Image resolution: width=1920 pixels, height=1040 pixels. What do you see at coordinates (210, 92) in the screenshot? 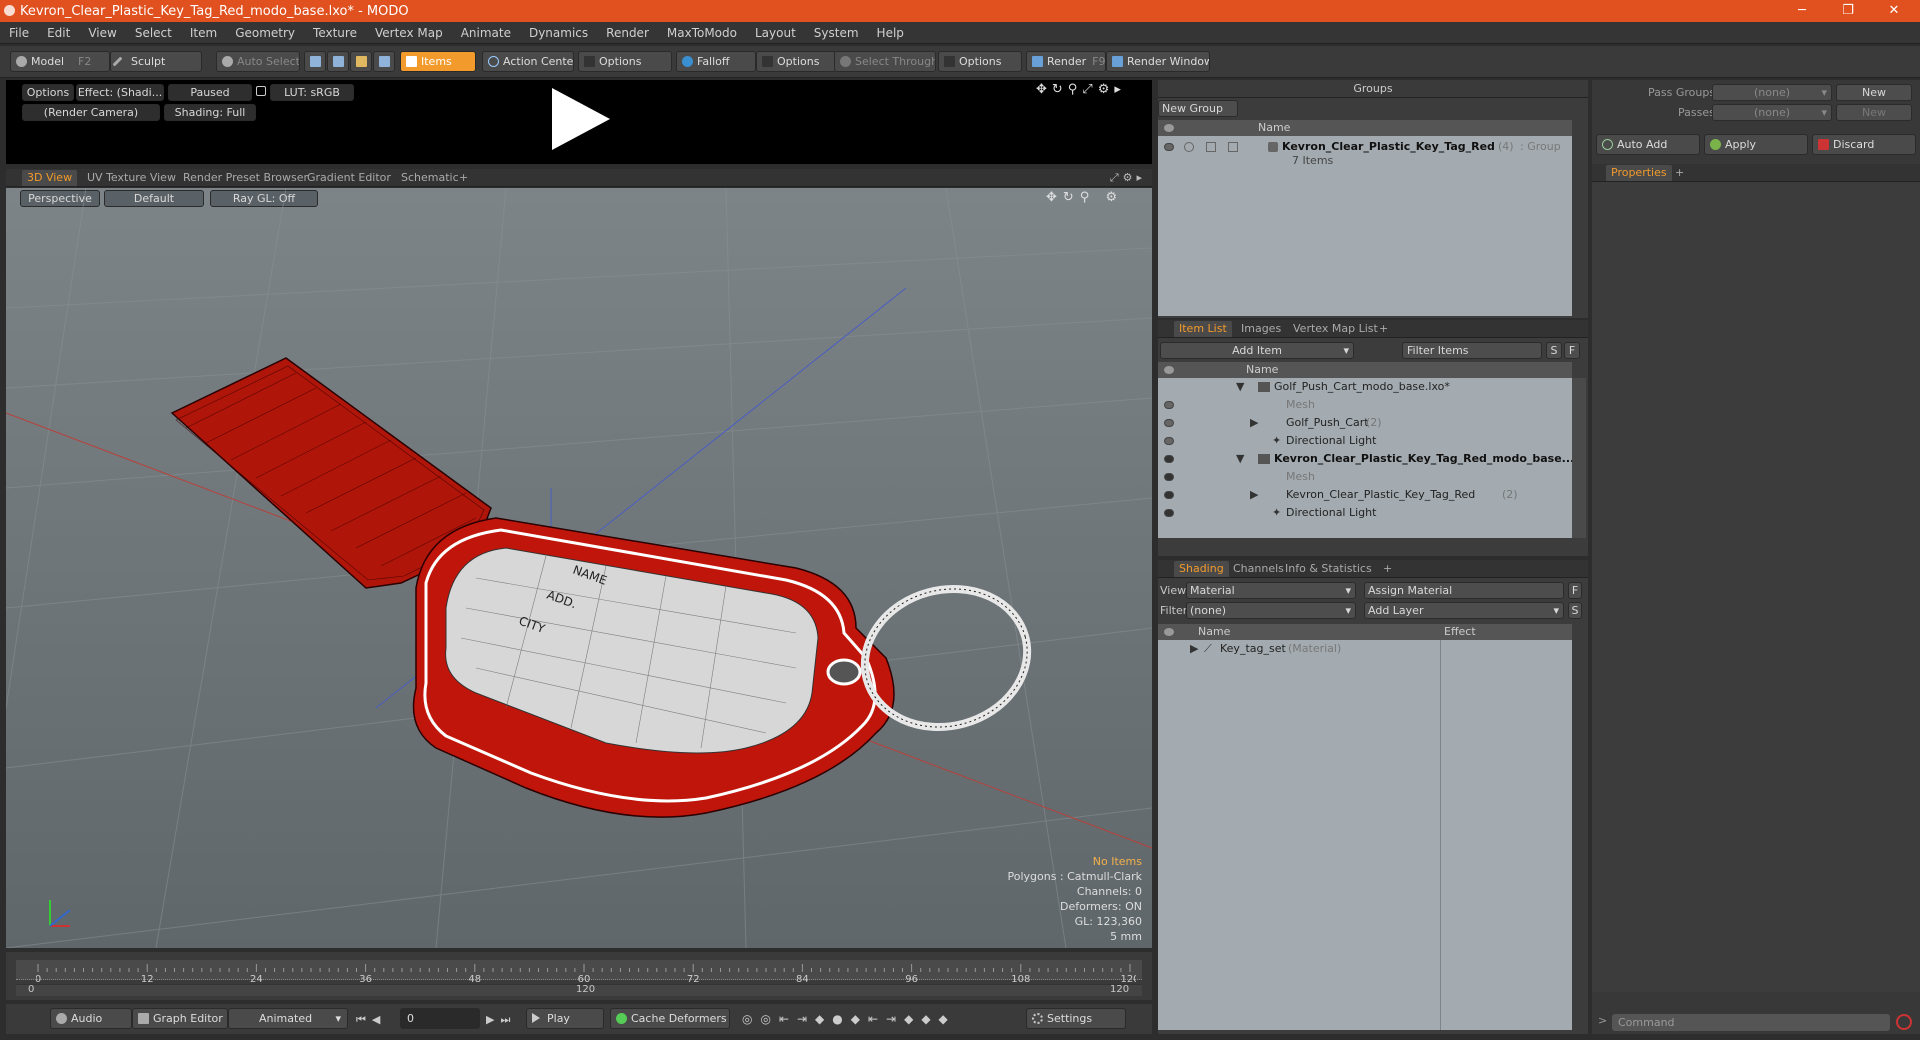
I see `preview-paused-button: Paused` at bounding box center [210, 92].